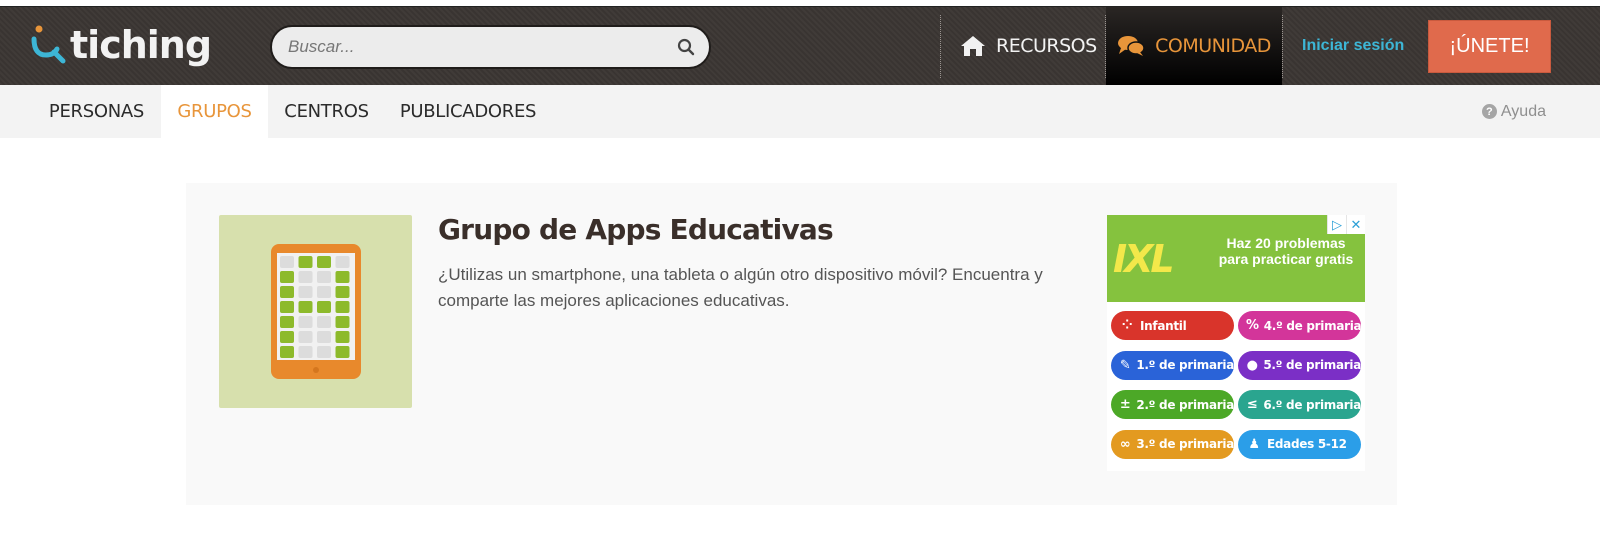  I want to click on ad-controls: ▷ ✕, so click(1346, 224).